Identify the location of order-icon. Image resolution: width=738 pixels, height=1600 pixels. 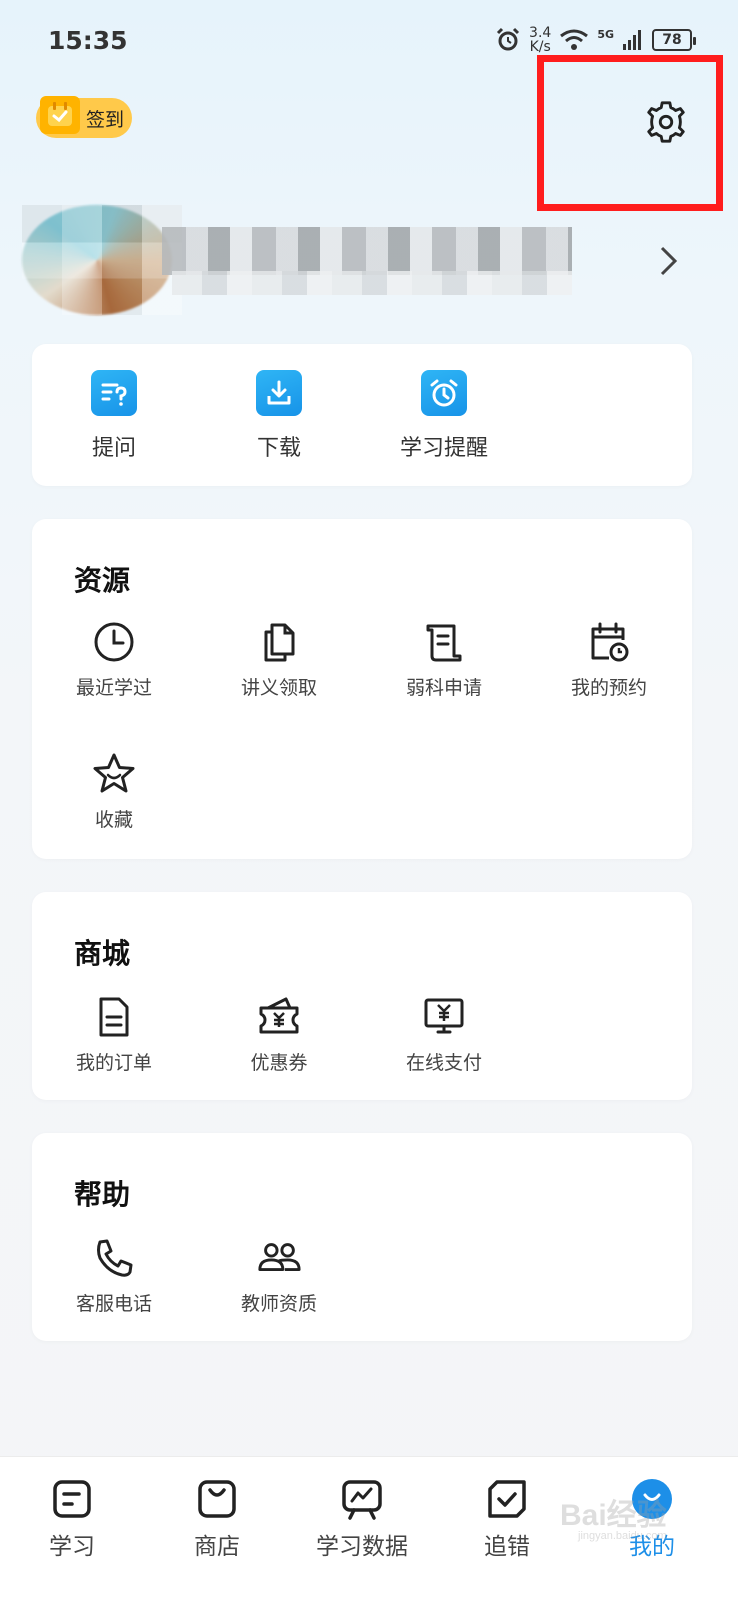
(114, 1017).